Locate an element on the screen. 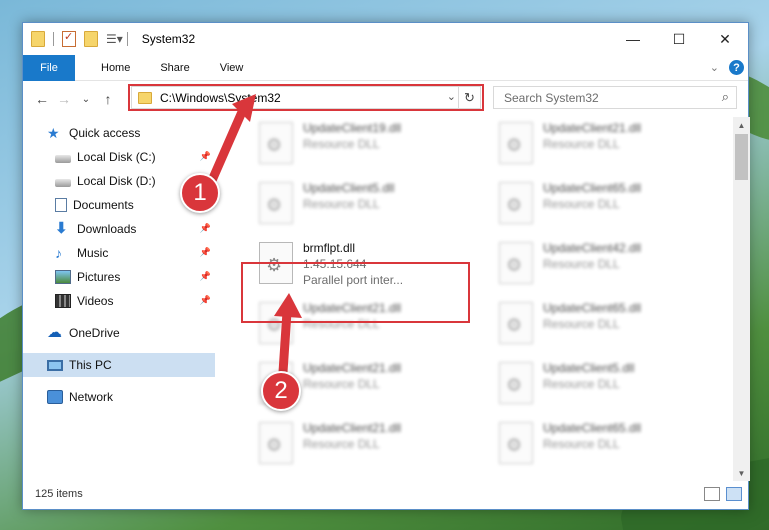  star-icon: ★ is located at coordinates (53, 133).